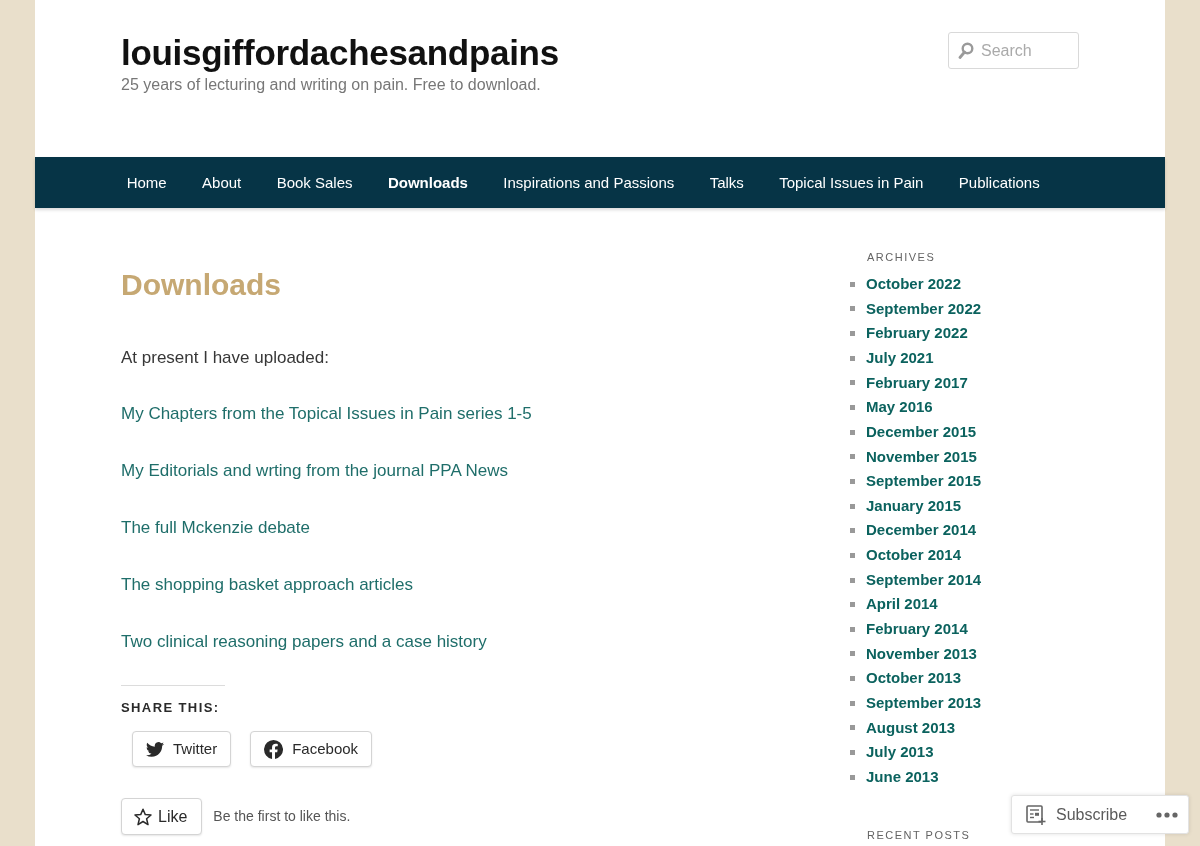 The width and height of the screenshot is (1200, 846). What do you see at coordinates (914, 678) in the screenshot?
I see `archive-link: October 2013` at bounding box center [914, 678].